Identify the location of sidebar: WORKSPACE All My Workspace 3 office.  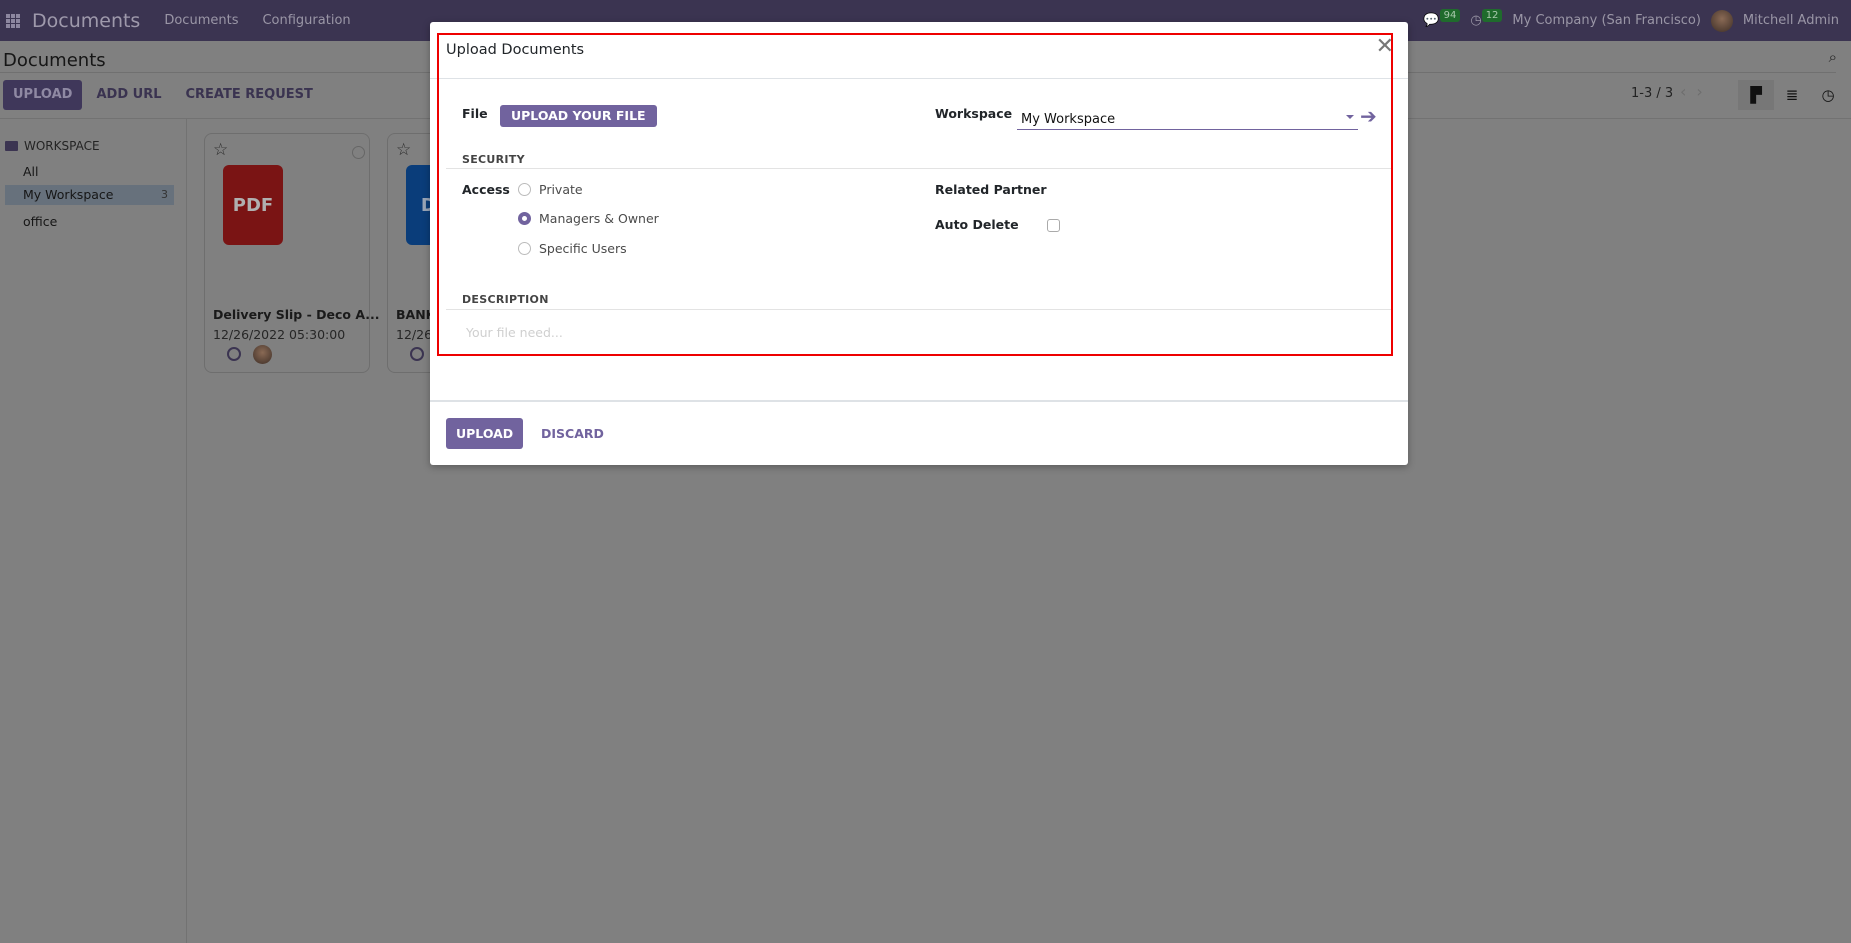
(93, 531).